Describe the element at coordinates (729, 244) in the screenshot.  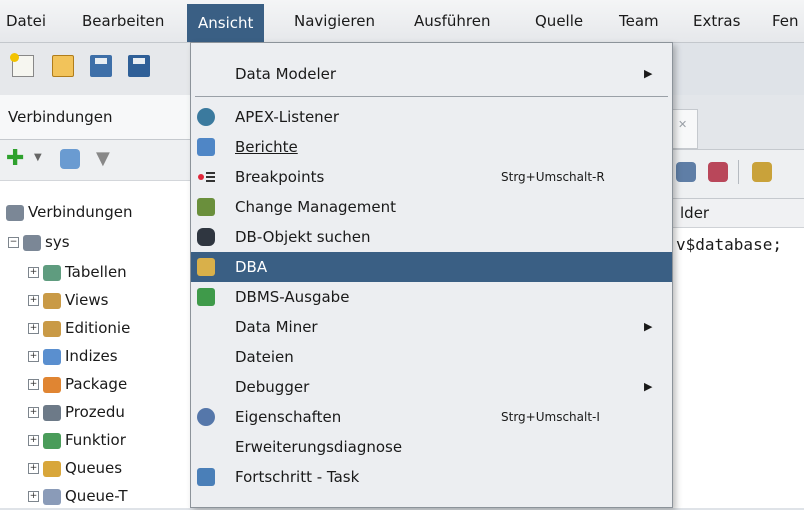
I see `code-line: v$database;` at that location.